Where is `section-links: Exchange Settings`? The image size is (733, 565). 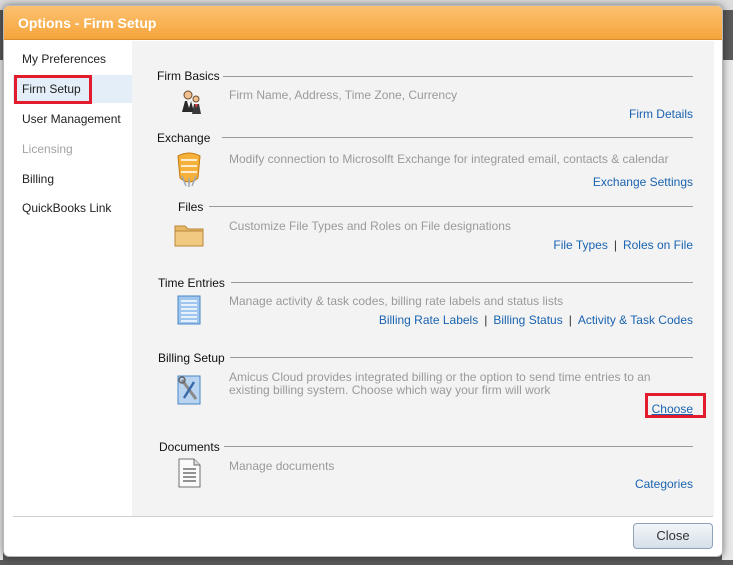
section-links: Exchange Settings is located at coordinates (643, 182).